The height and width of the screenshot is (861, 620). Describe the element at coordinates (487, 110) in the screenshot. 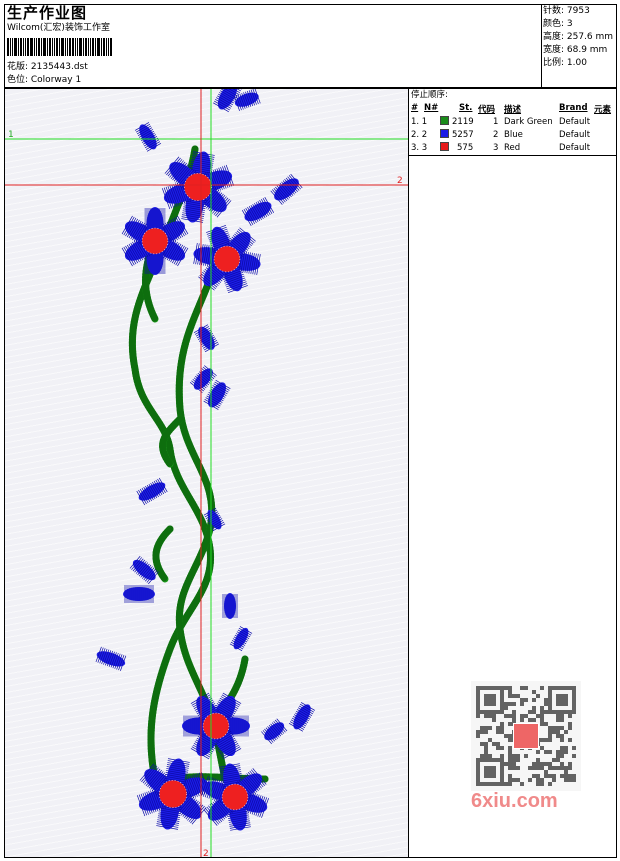

I see `legend-header-code: 代码` at that location.